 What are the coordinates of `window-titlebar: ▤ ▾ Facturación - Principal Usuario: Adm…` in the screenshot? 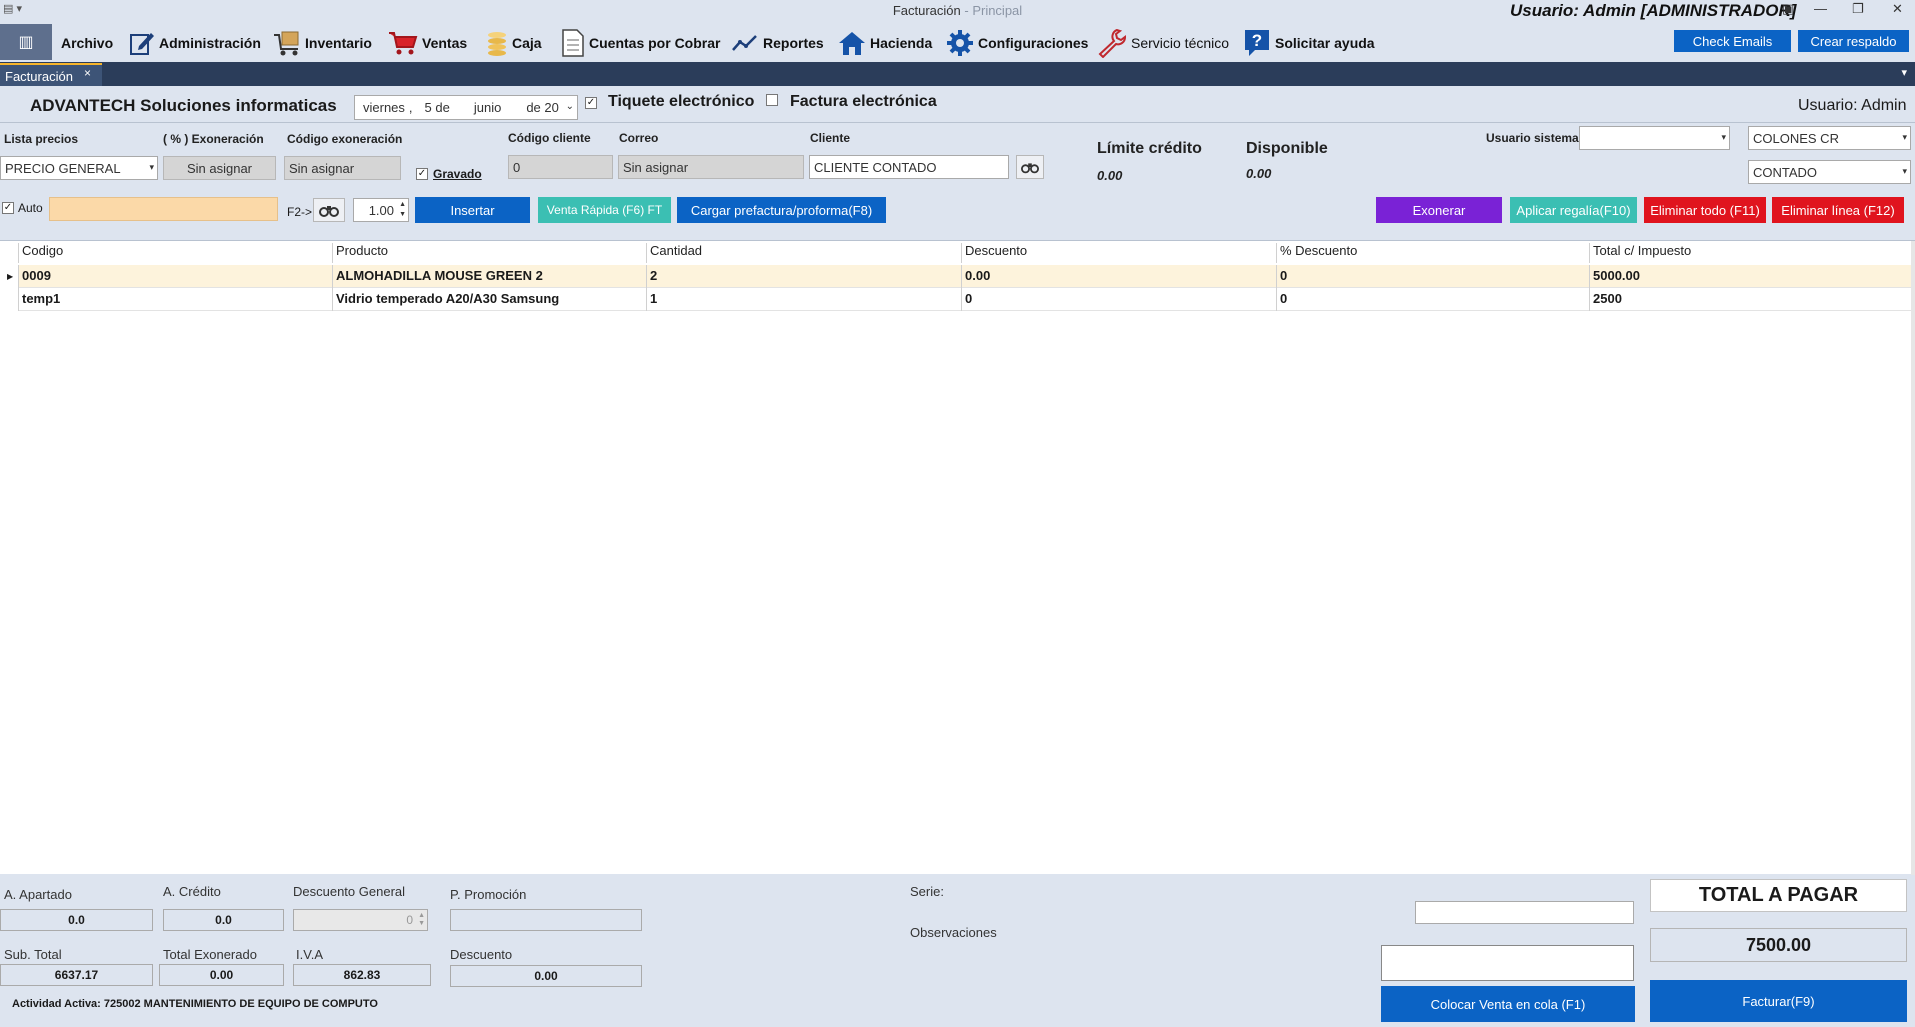 It's located at (957, 11).